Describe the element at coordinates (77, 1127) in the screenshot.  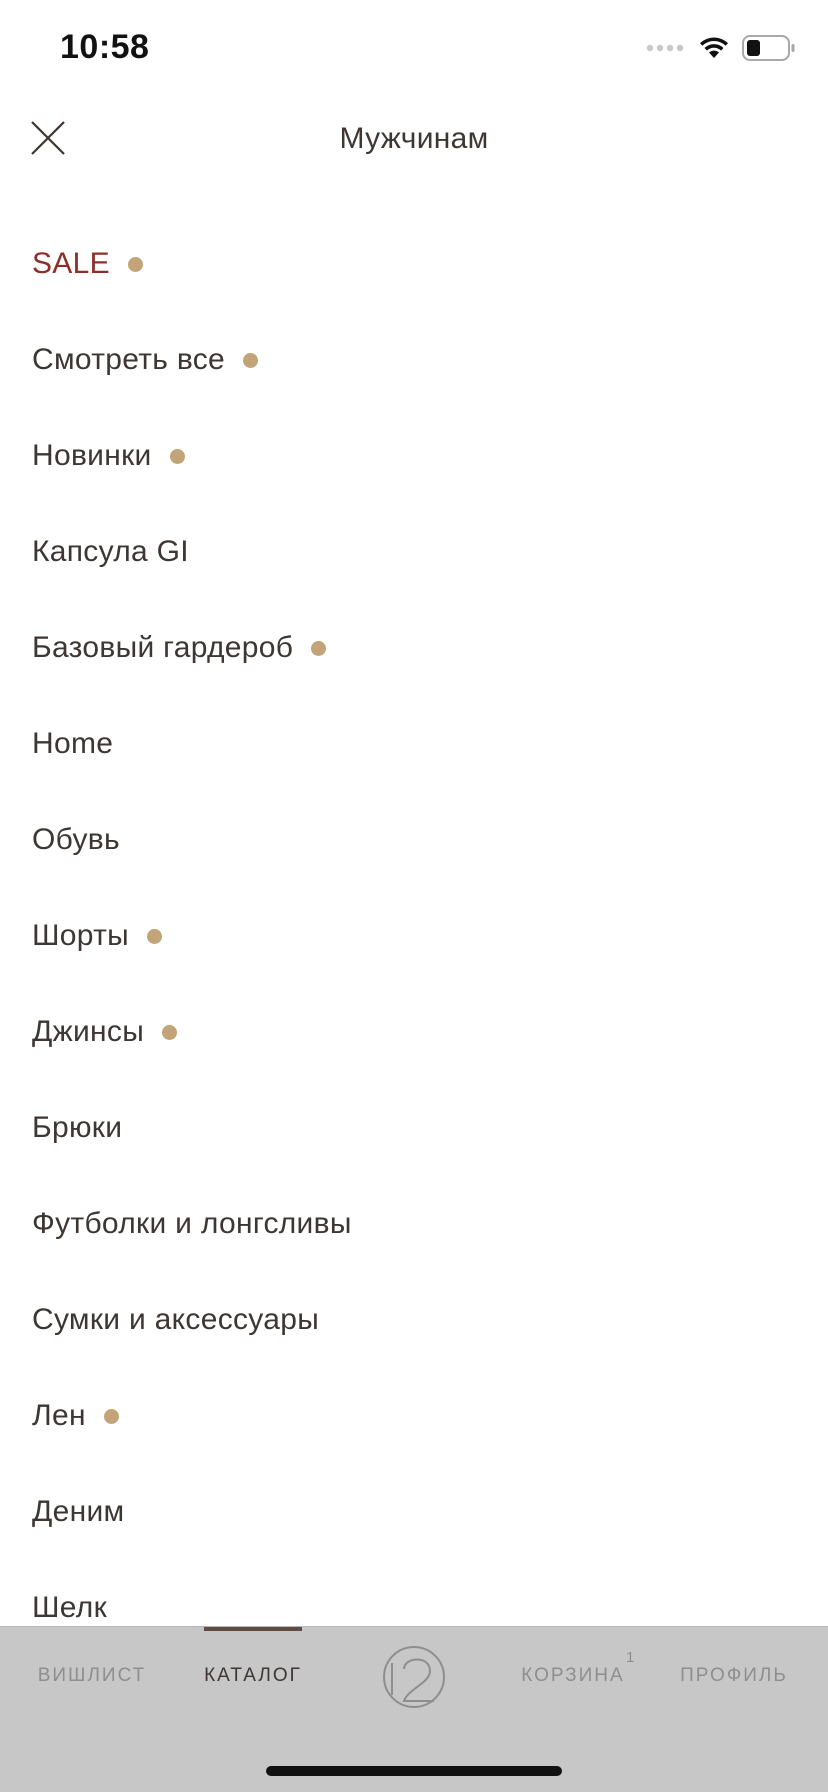
I see `menu-item-label: Брюки` at that location.